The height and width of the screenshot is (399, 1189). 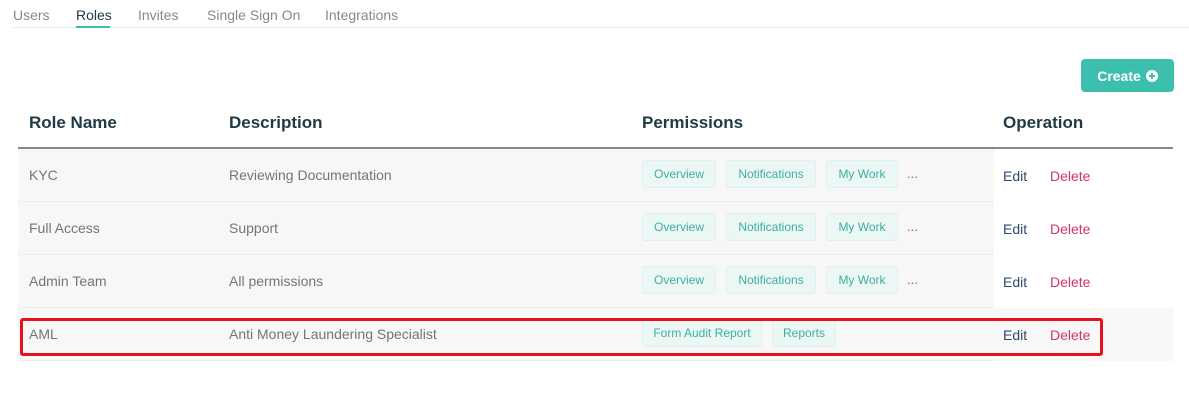 What do you see at coordinates (310, 175) in the screenshot?
I see `role-description: Reviewing Documentation` at bounding box center [310, 175].